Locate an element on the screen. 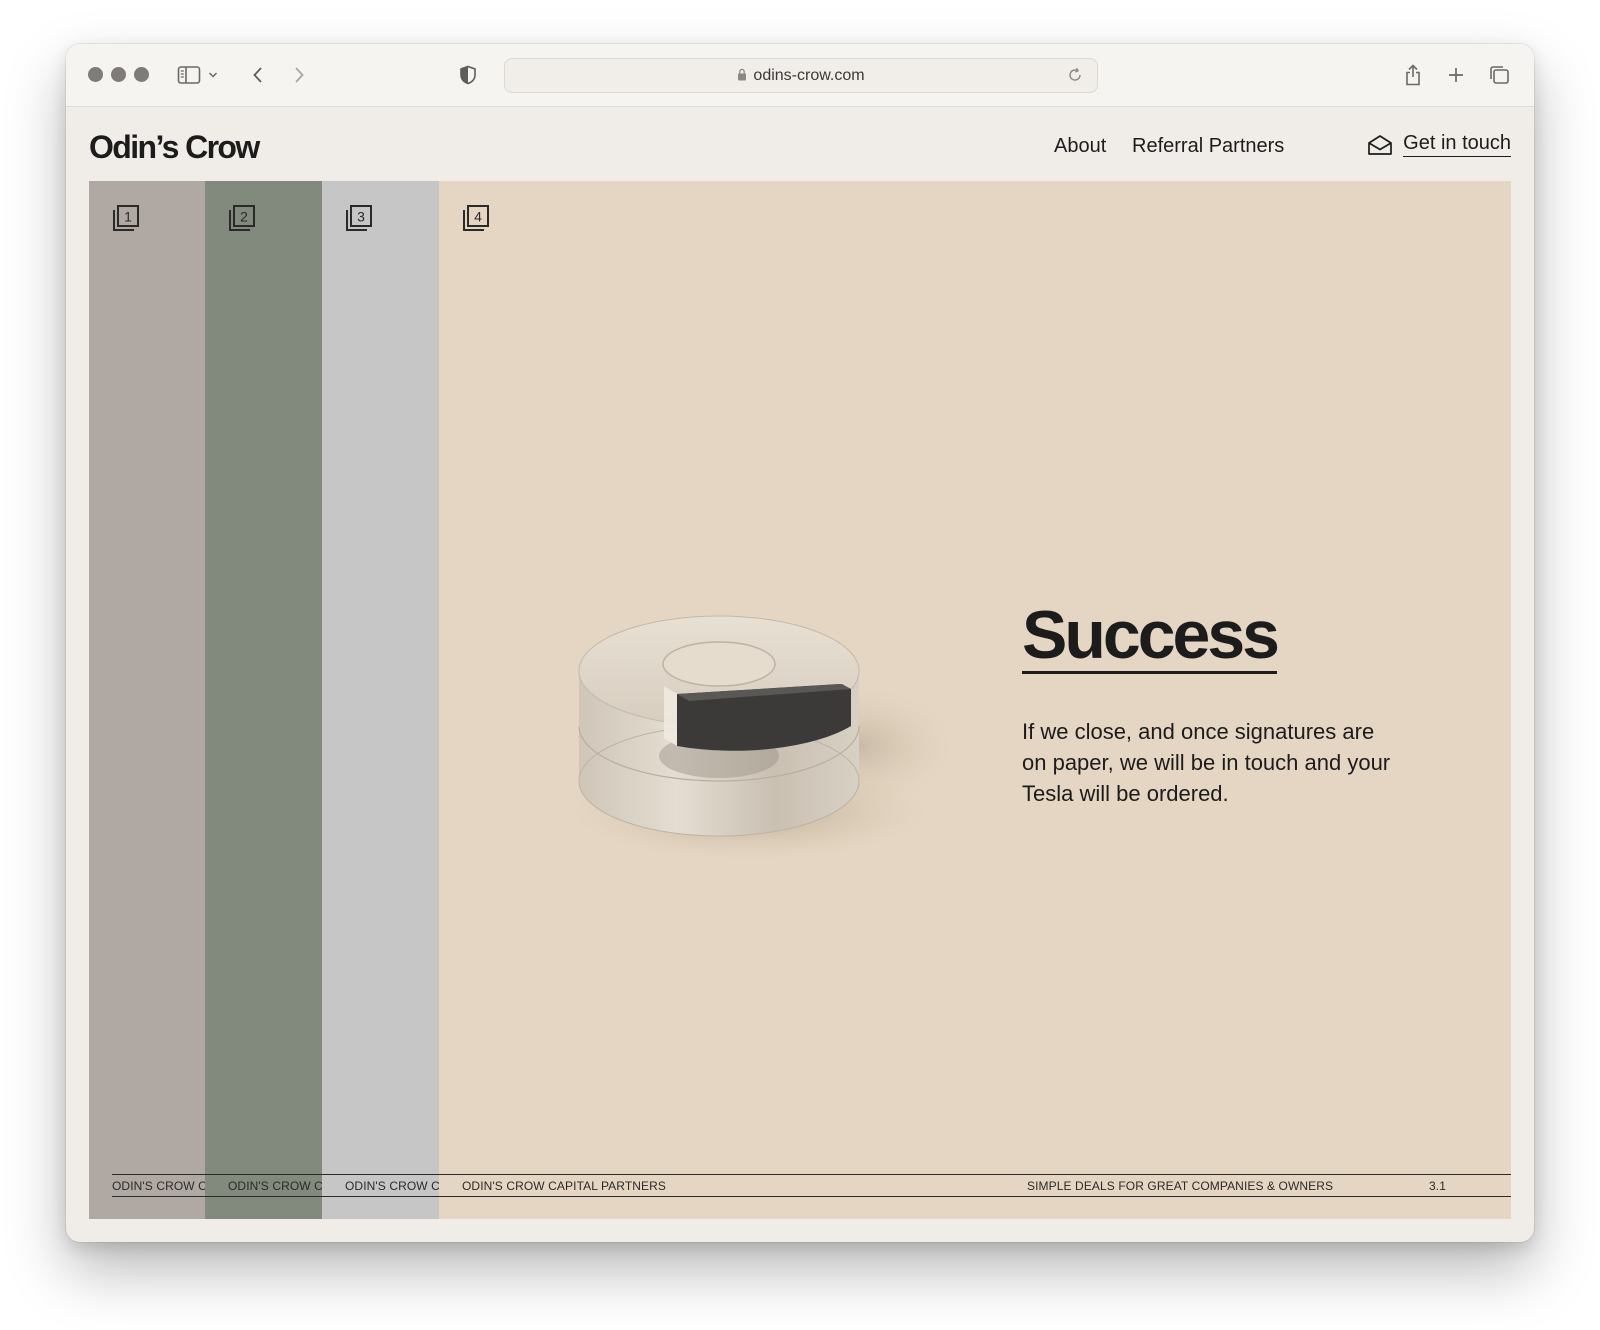 The width and height of the screenshot is (1600, 1330). url-display: odins-crow.com is located at coordinates (801, 76).